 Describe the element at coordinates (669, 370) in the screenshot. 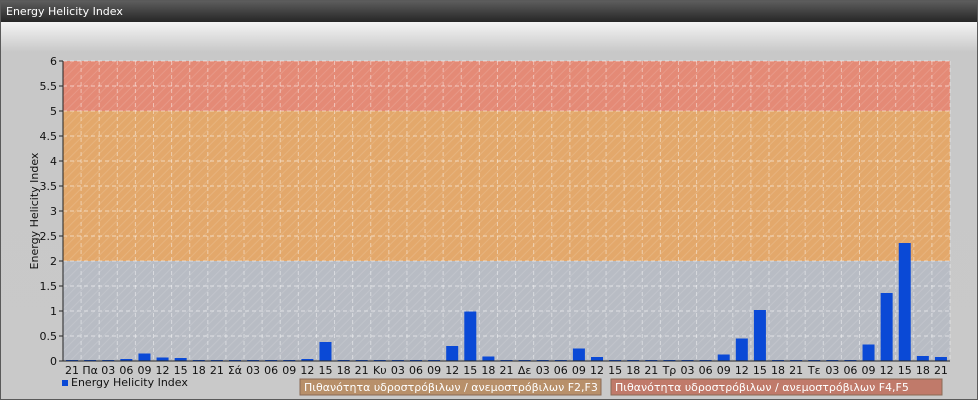

I see `x-tick-label: Τρ` at that location.